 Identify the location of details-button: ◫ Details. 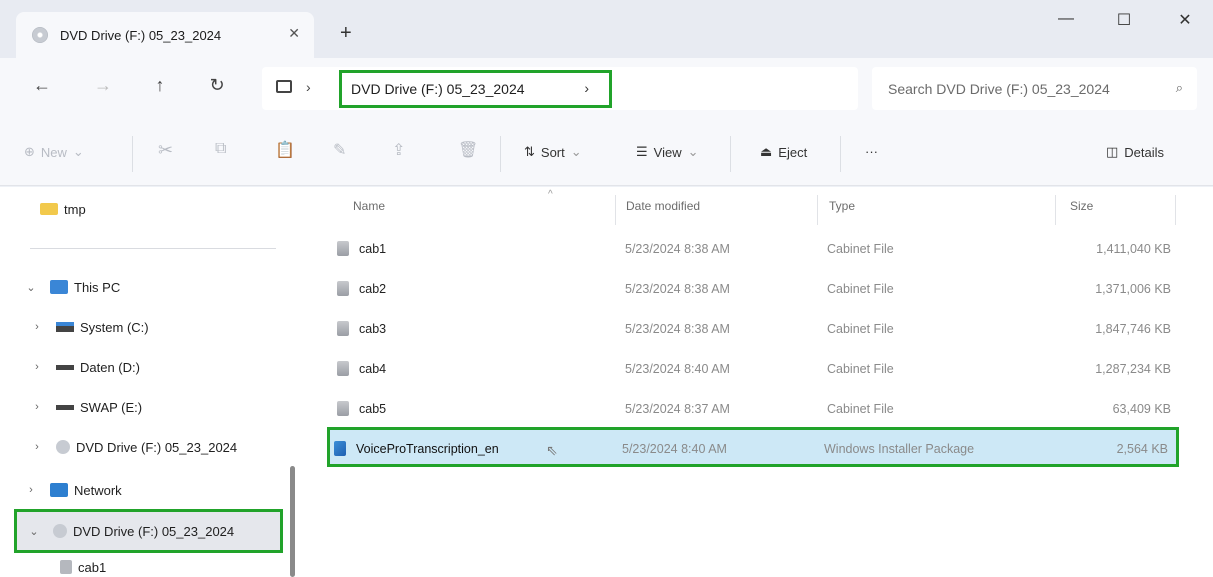
(1135, 152).